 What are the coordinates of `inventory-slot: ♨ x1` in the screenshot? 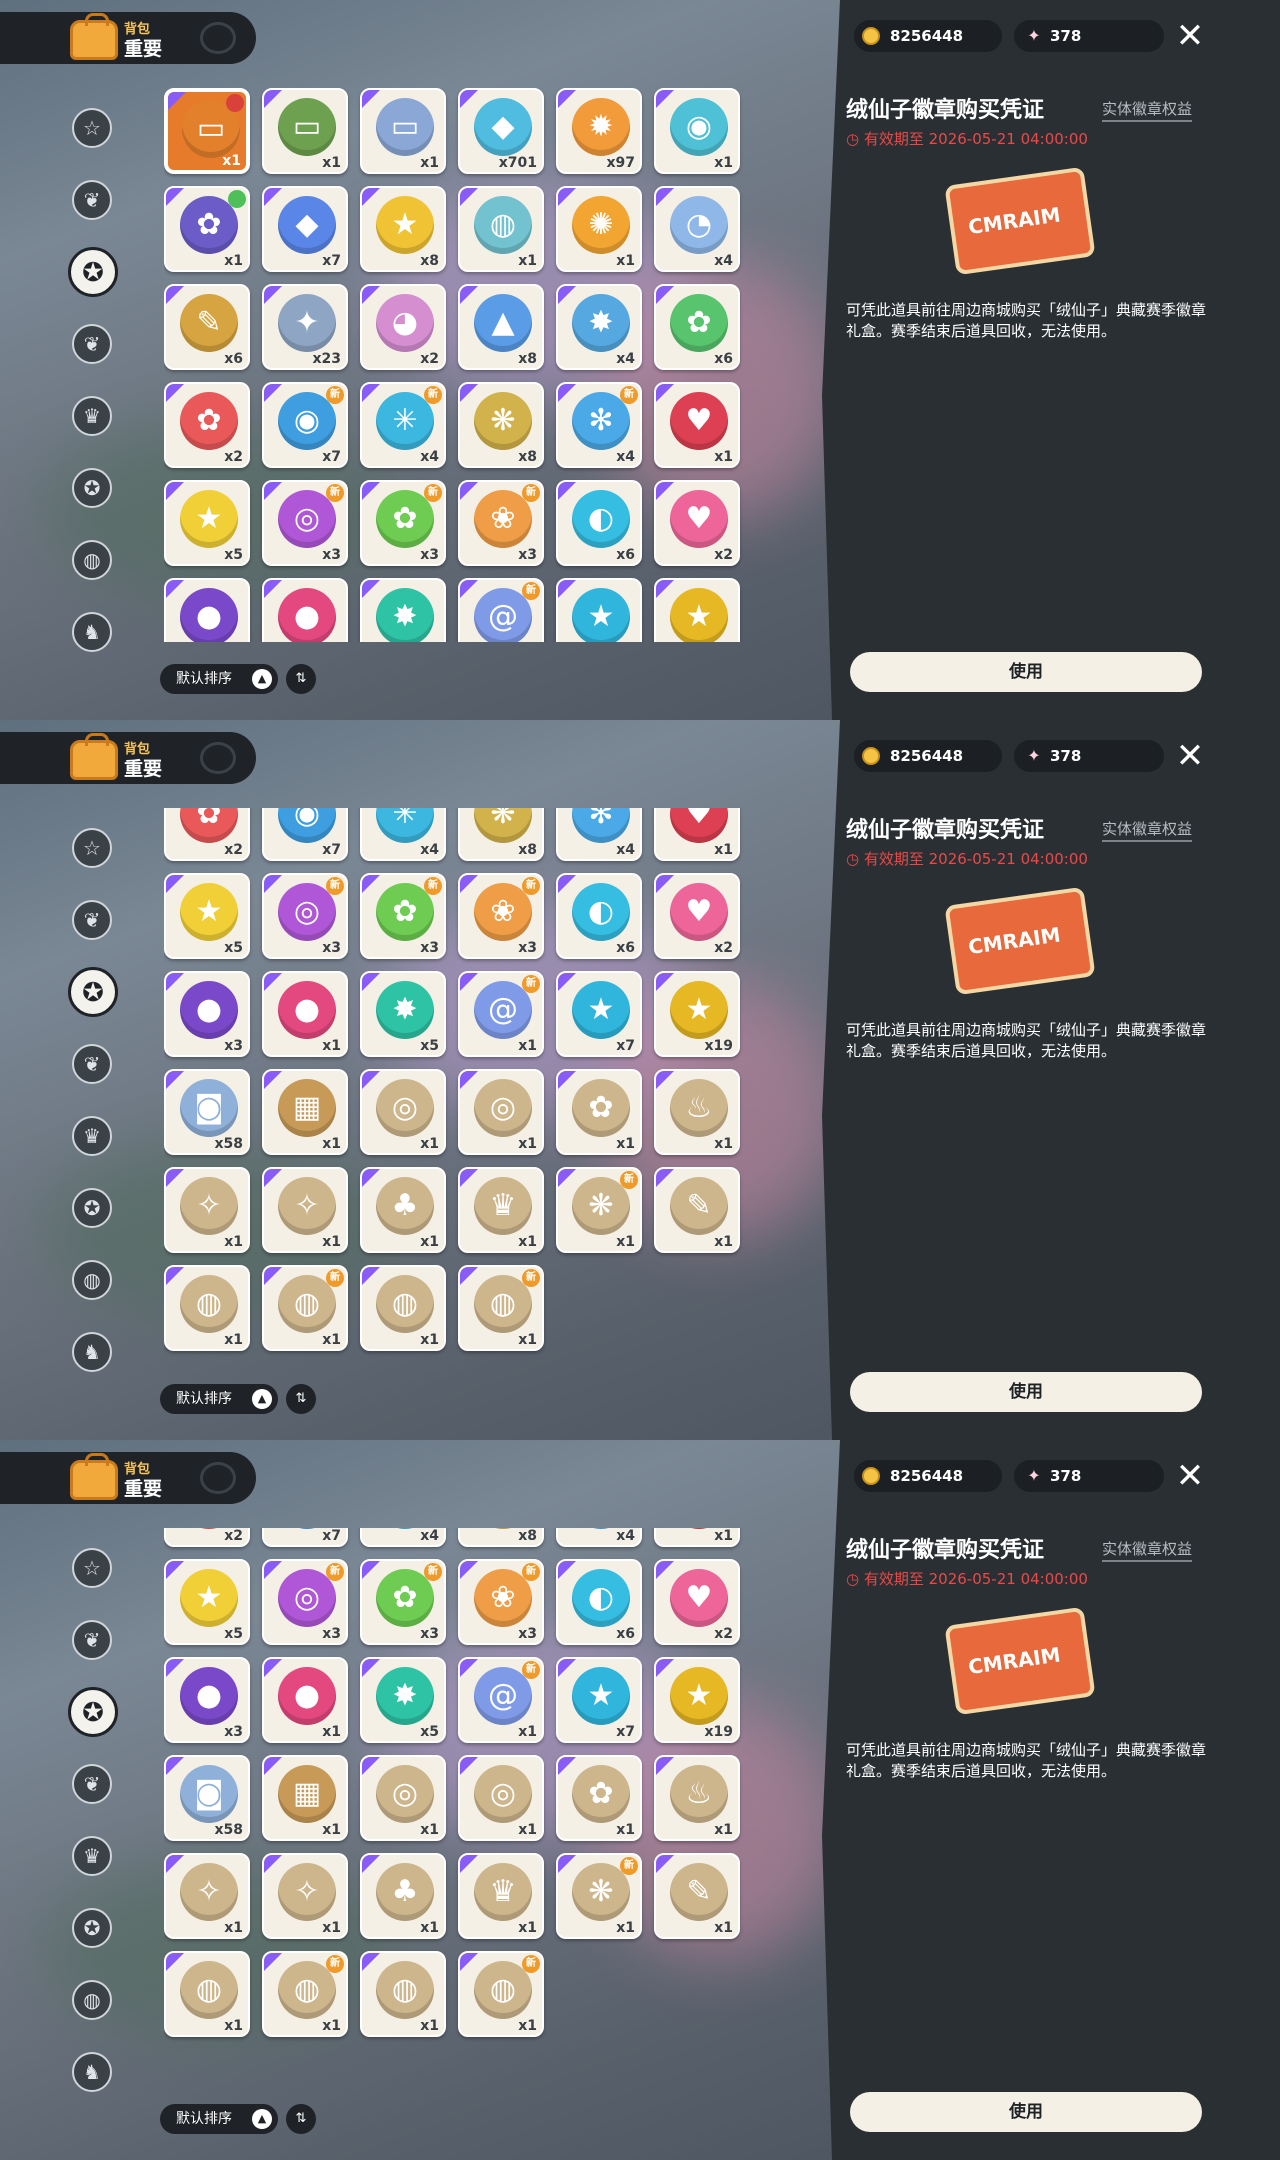 It's located at (697, 1798).